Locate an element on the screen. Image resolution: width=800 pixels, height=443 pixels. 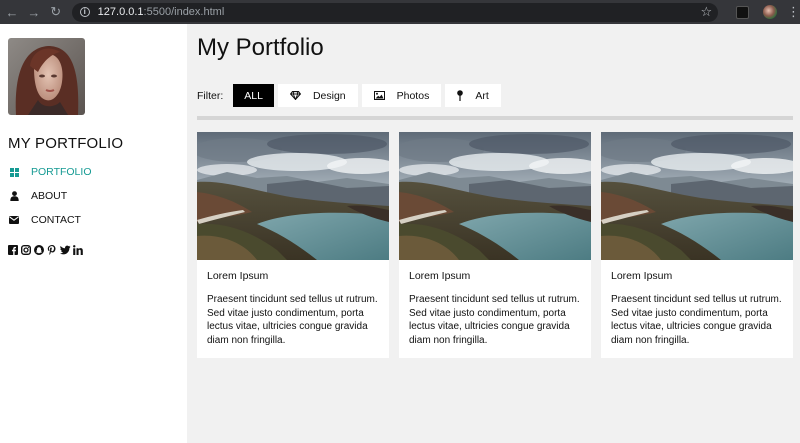
sidebar-item-contact: CONTACT is located at coordinates (49, 220).